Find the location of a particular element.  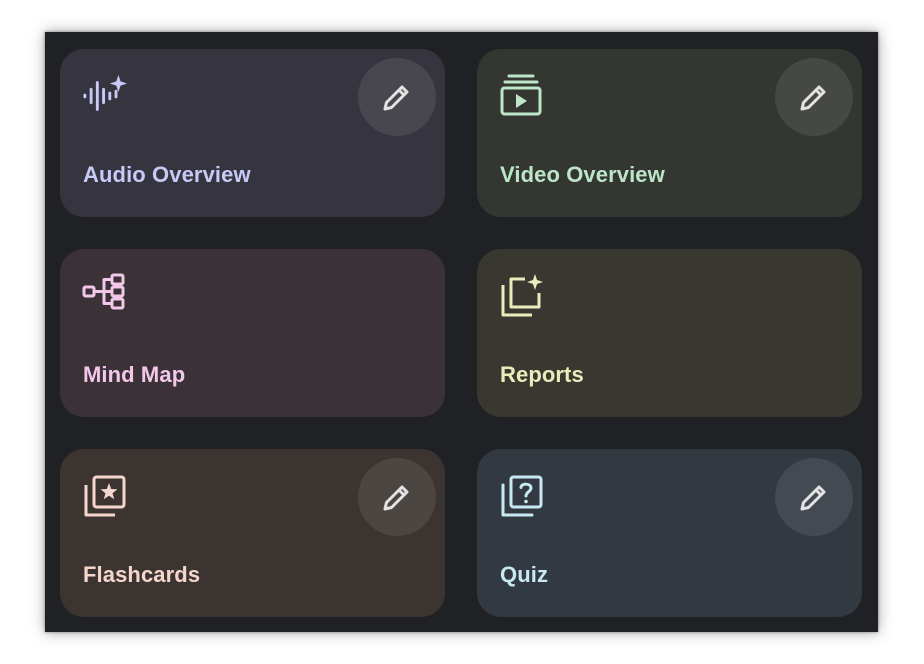

edit-quiz-button is located at coordinates (814, 497).